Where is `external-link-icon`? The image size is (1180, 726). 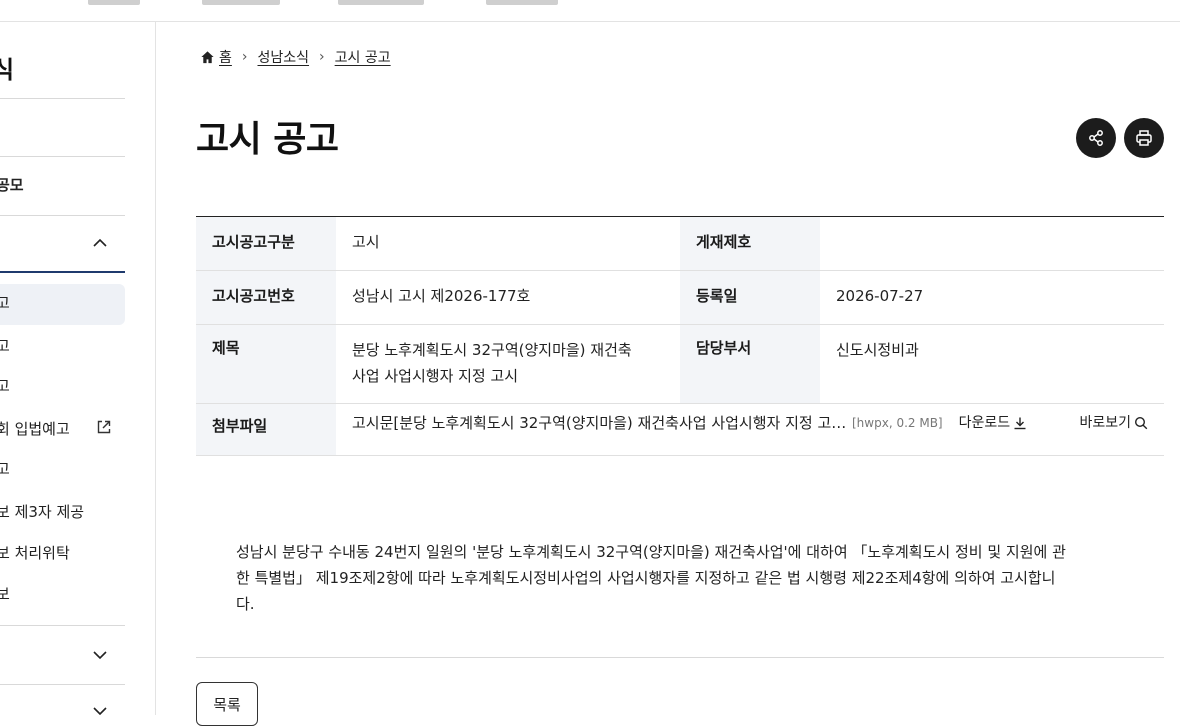
external-link-icon is located at coordinates (104, 427).